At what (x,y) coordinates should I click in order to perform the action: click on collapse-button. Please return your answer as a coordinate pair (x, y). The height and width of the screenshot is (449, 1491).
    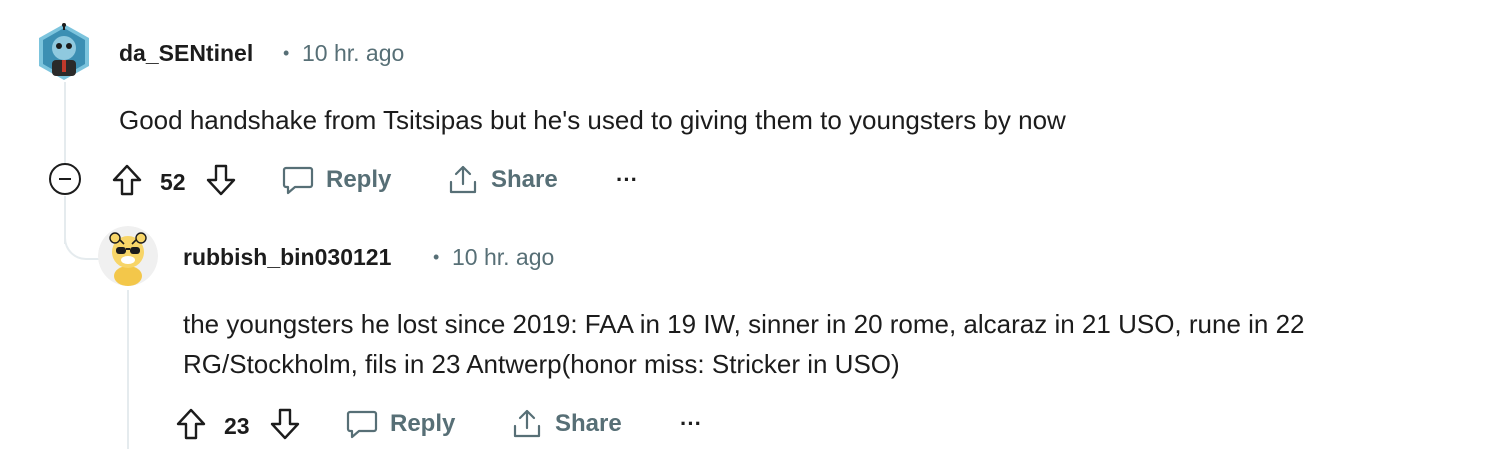
    Looking at the image, I should click on (65, 179).